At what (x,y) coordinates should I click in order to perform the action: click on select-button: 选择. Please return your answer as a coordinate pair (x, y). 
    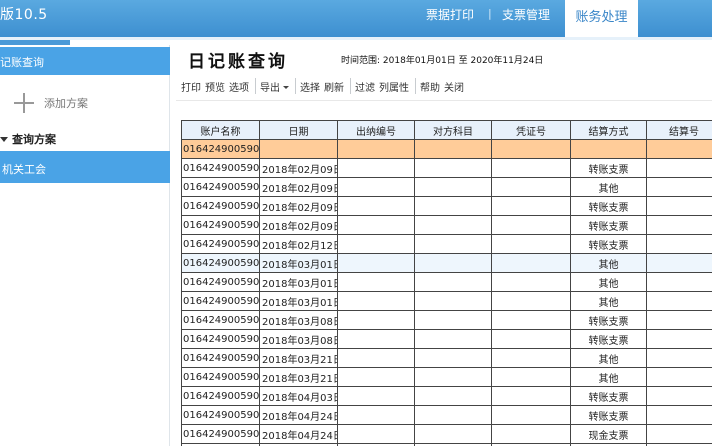
    Looking at the image, I should click on (310, 86).